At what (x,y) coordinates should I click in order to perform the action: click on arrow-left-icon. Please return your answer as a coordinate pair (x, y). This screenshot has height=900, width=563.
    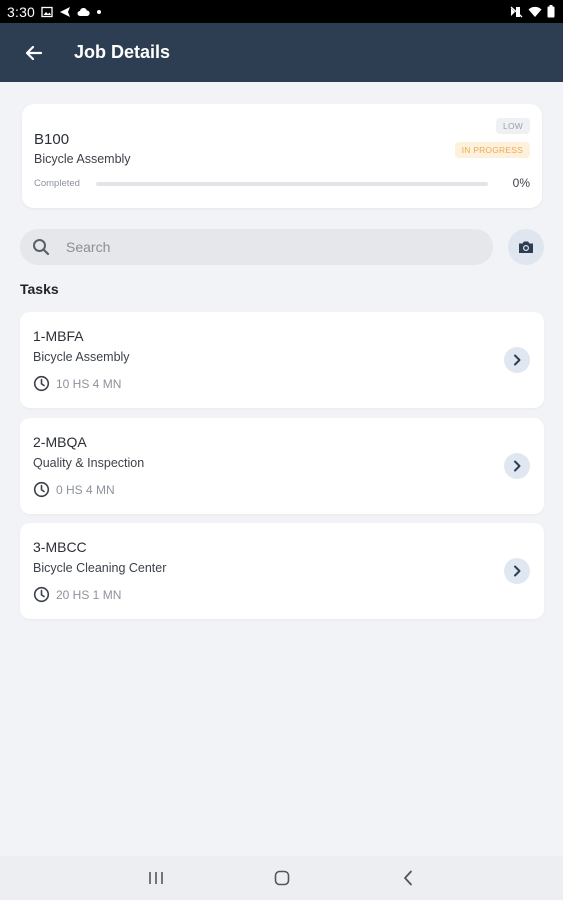
    Looking at the image, I should click on (34, 52).